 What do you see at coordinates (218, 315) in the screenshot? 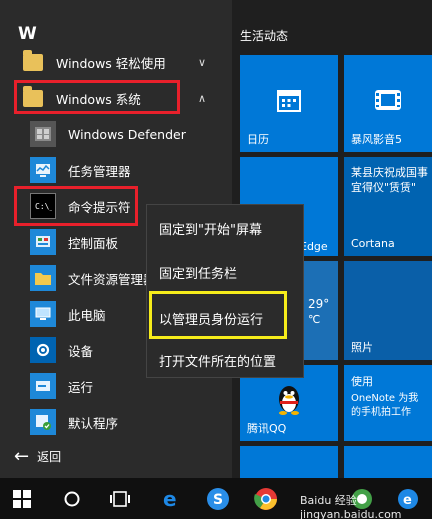
I see `yellow-highlight-box` at bounding box center [218, 315].